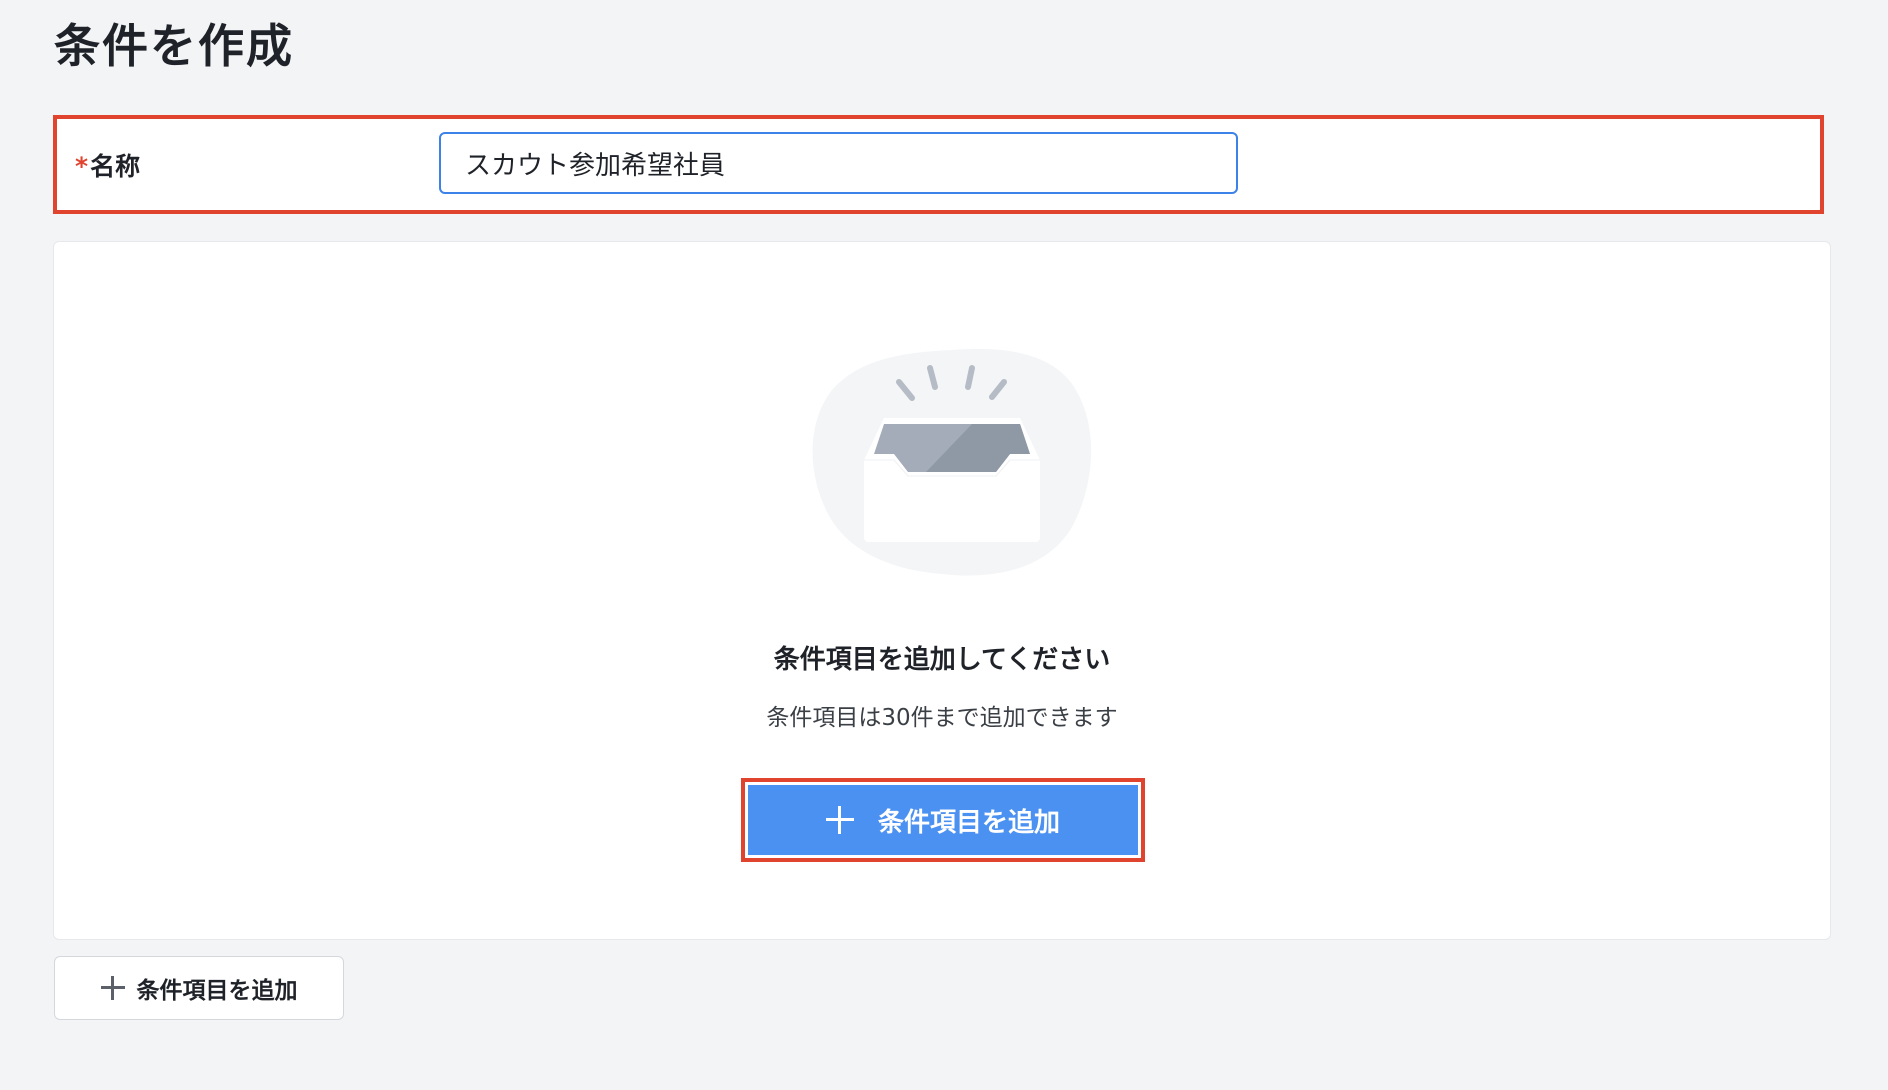 Image resolution: width=1888 pixels, height=1090 pixels. I want to click on add-condition-item-secondary-button: 条件項目を追加, so click(199, 988).